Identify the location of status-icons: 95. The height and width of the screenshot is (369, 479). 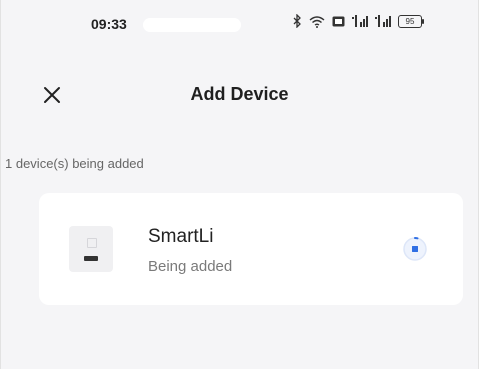
(358, 21).